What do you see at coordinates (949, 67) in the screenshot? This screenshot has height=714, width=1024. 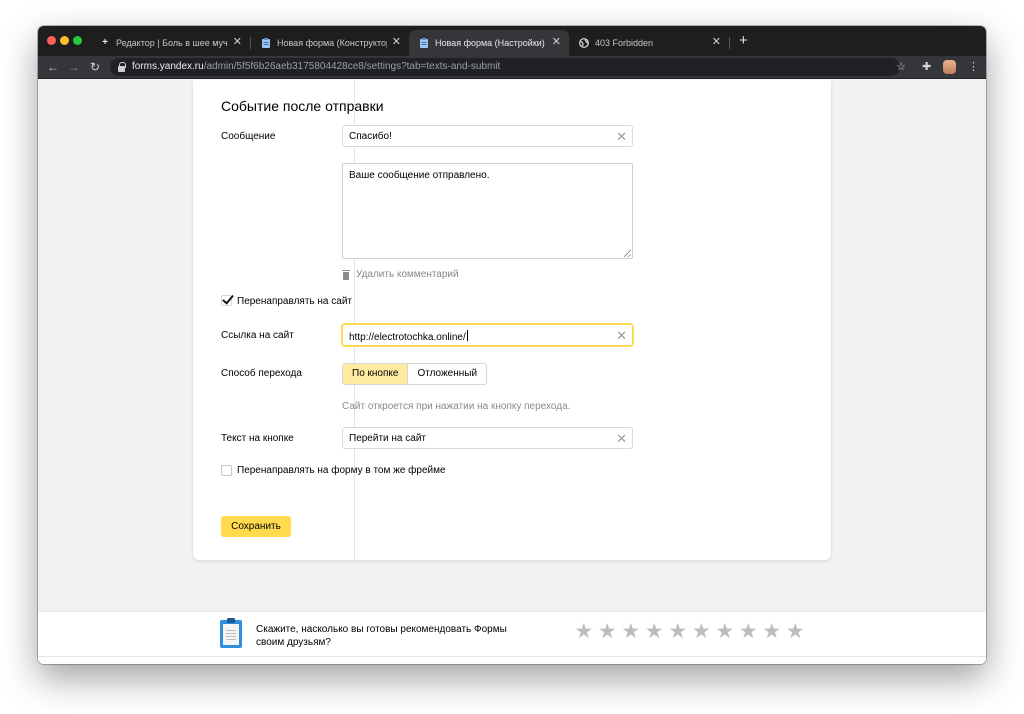 I see `profile-avatar` at bounding box center [949, 67].